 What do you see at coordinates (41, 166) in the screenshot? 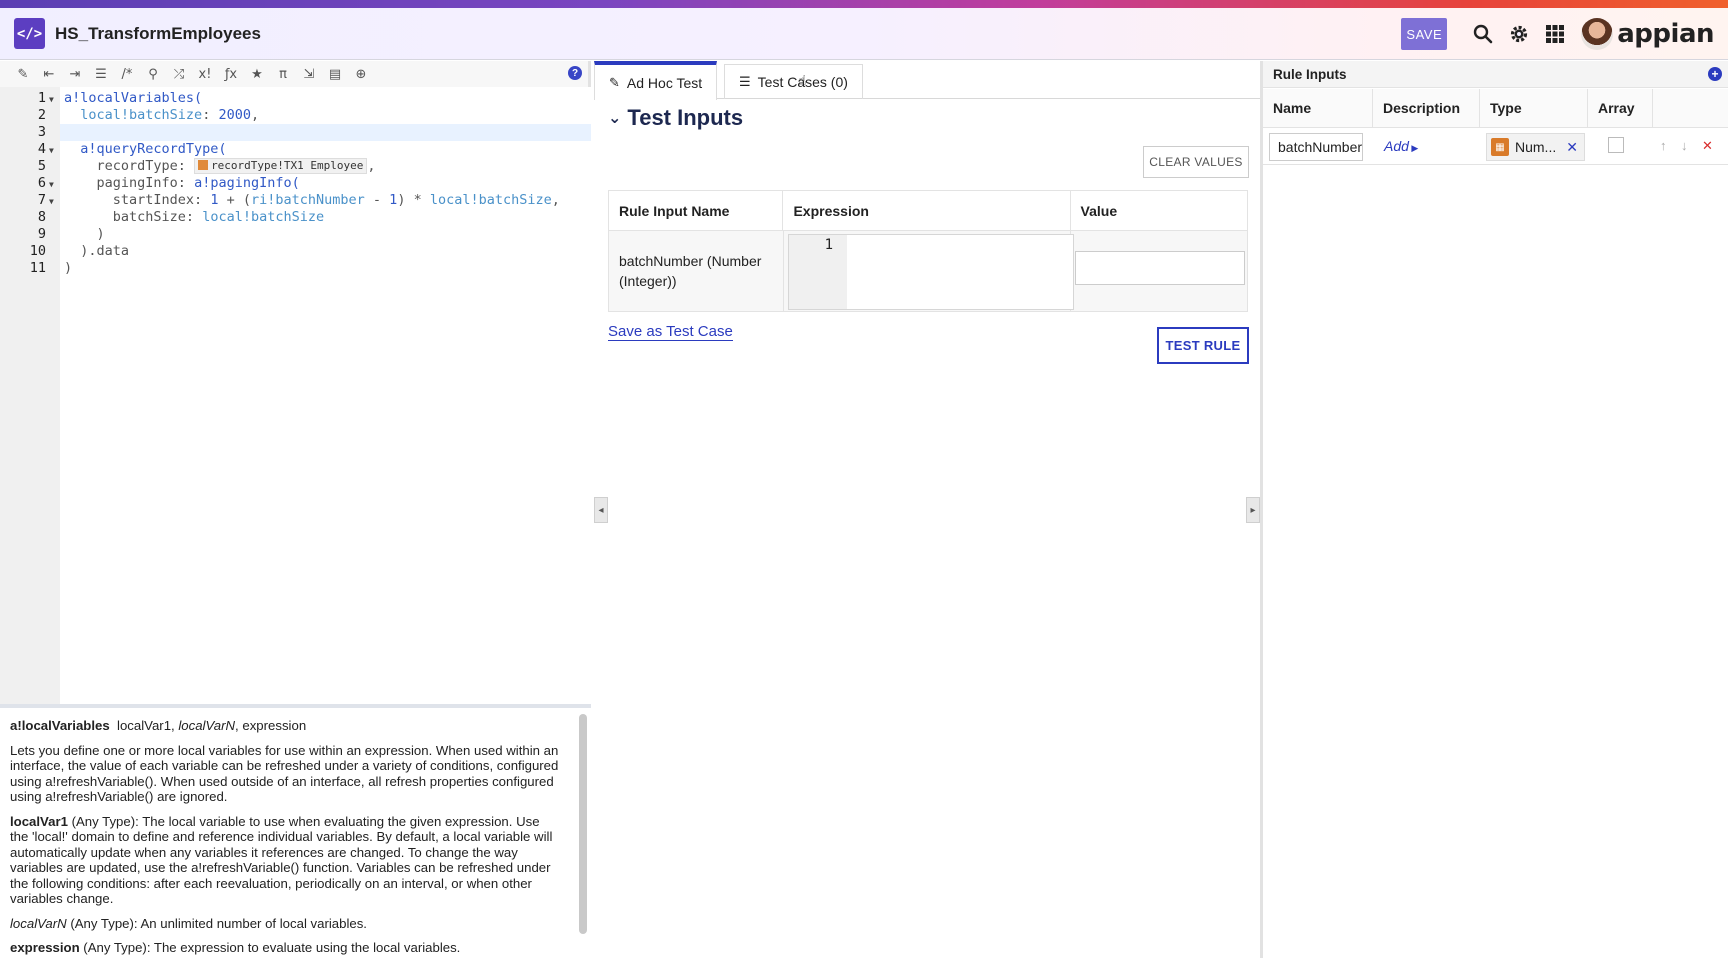
I see `line-number: 5` at bounding box center [41, 166].